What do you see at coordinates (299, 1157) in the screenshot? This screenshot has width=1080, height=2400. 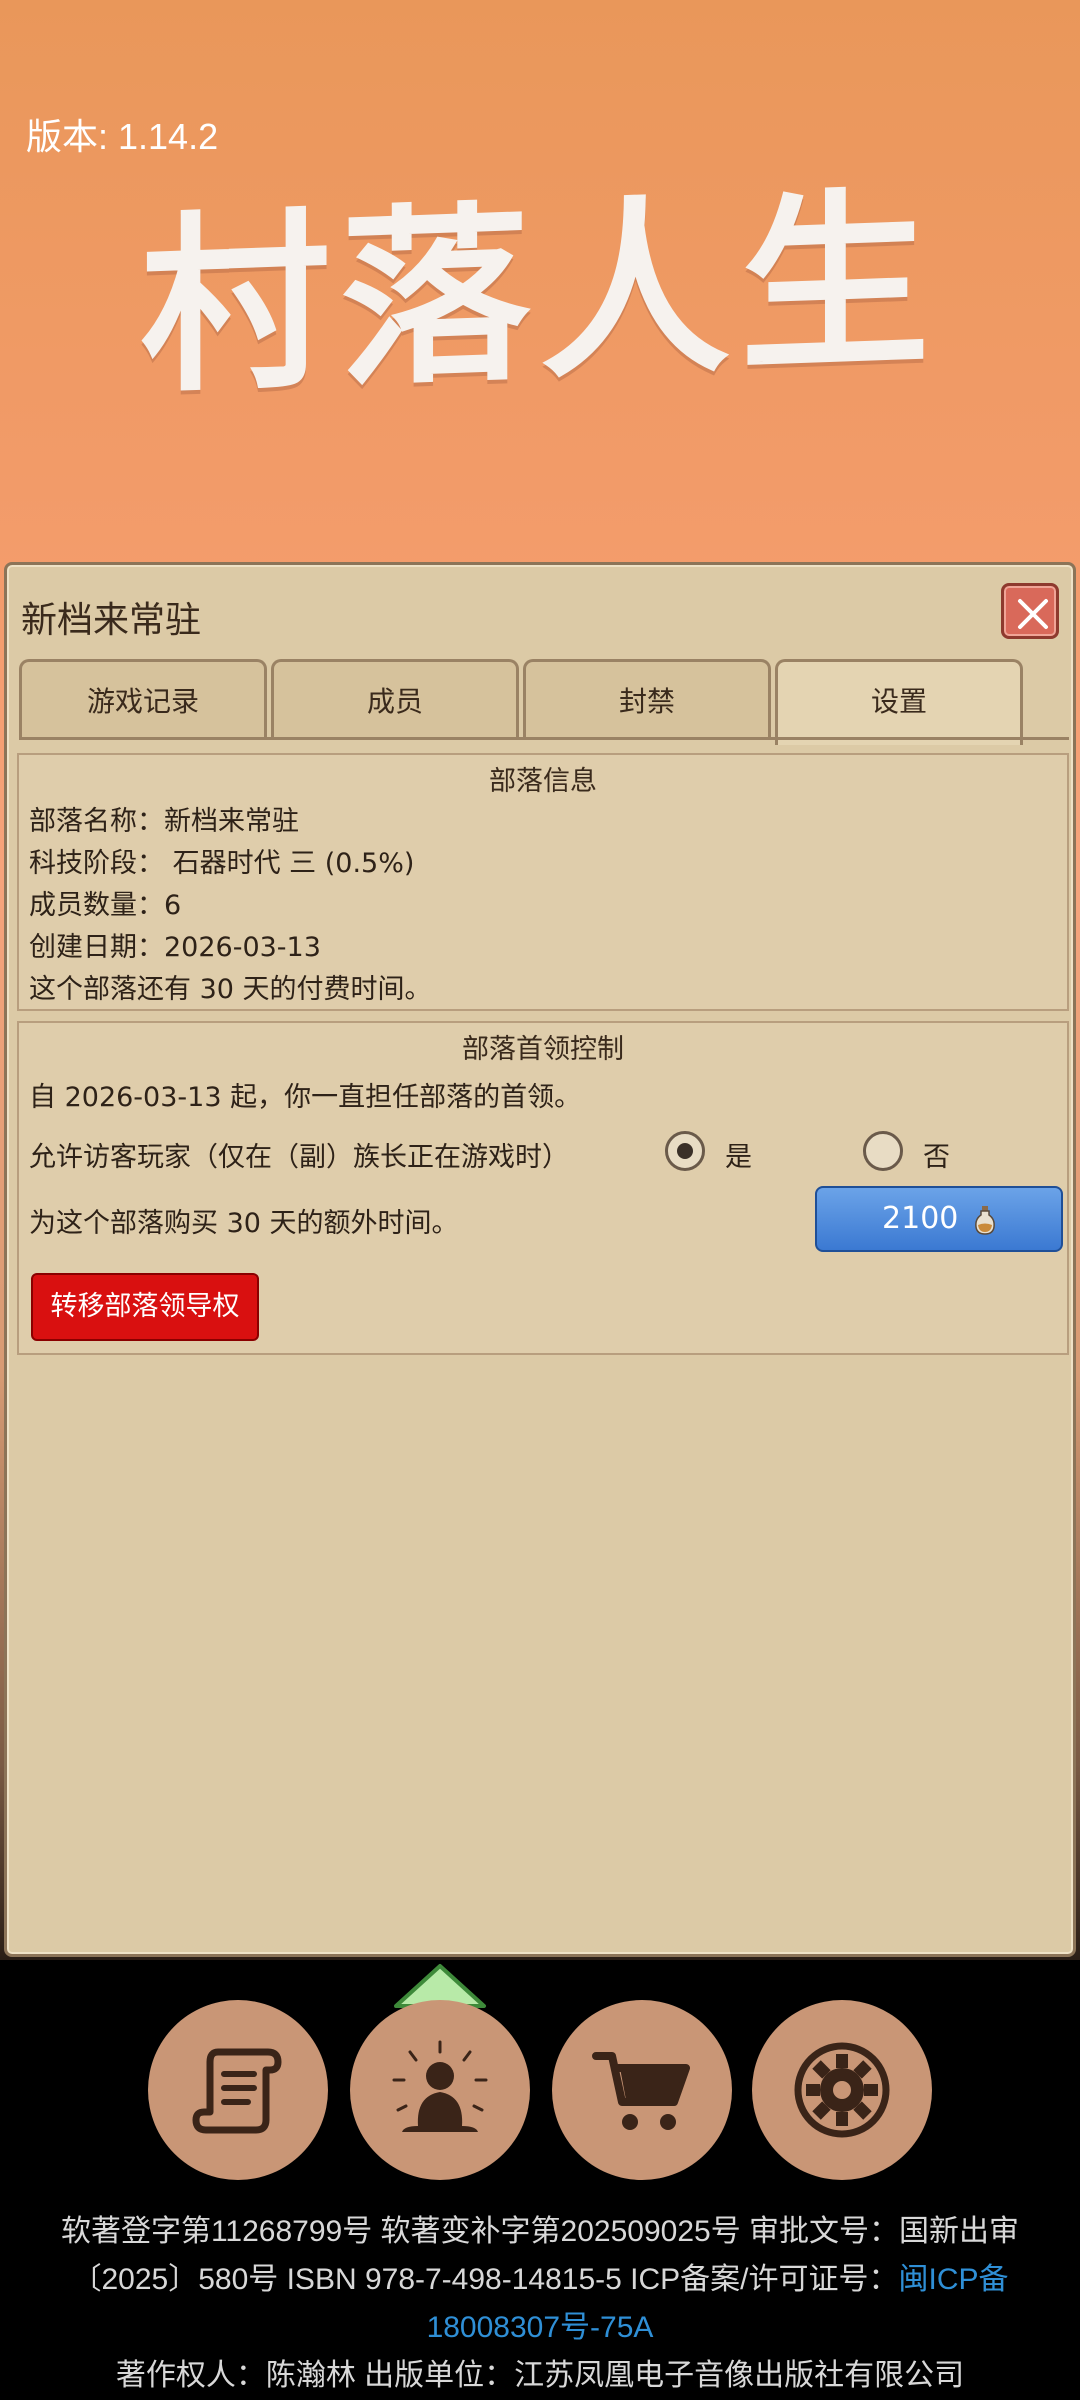 I see `allow-visitors-label: 允许访客玩家（仅在（副）族长正在游戏时）` at bounding box center [299, 1157].